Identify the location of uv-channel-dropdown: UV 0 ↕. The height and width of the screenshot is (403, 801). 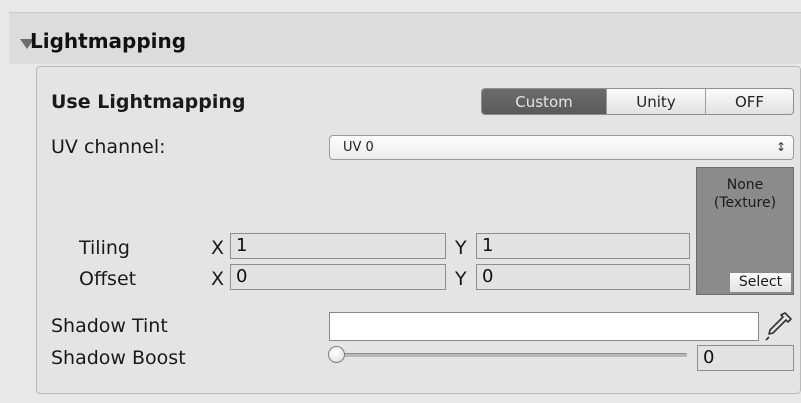
(561, 147).